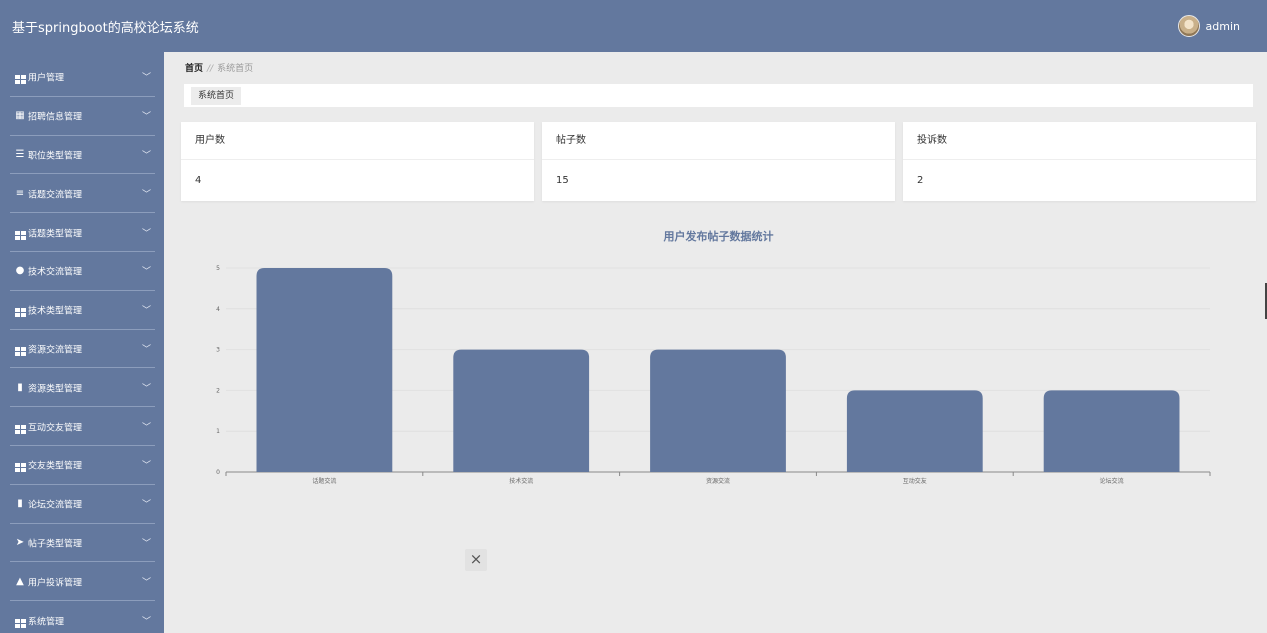  I want to click on sidebar-item-label: 资源类型管理, so click(55, 389).